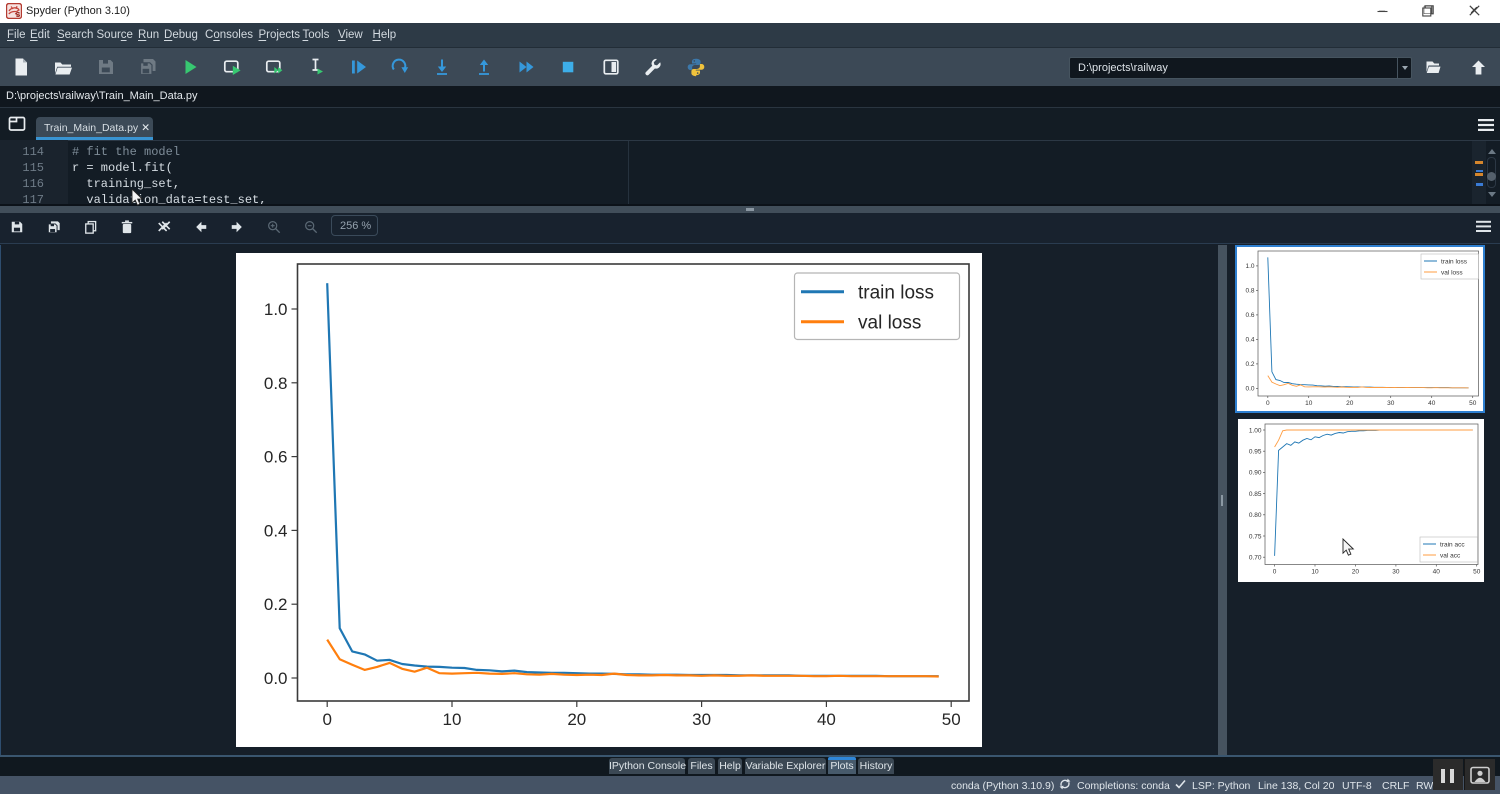  Describe the element at coordinates (1255, 452) in the screenshot. I see `svg-text: 0.95` at that location.